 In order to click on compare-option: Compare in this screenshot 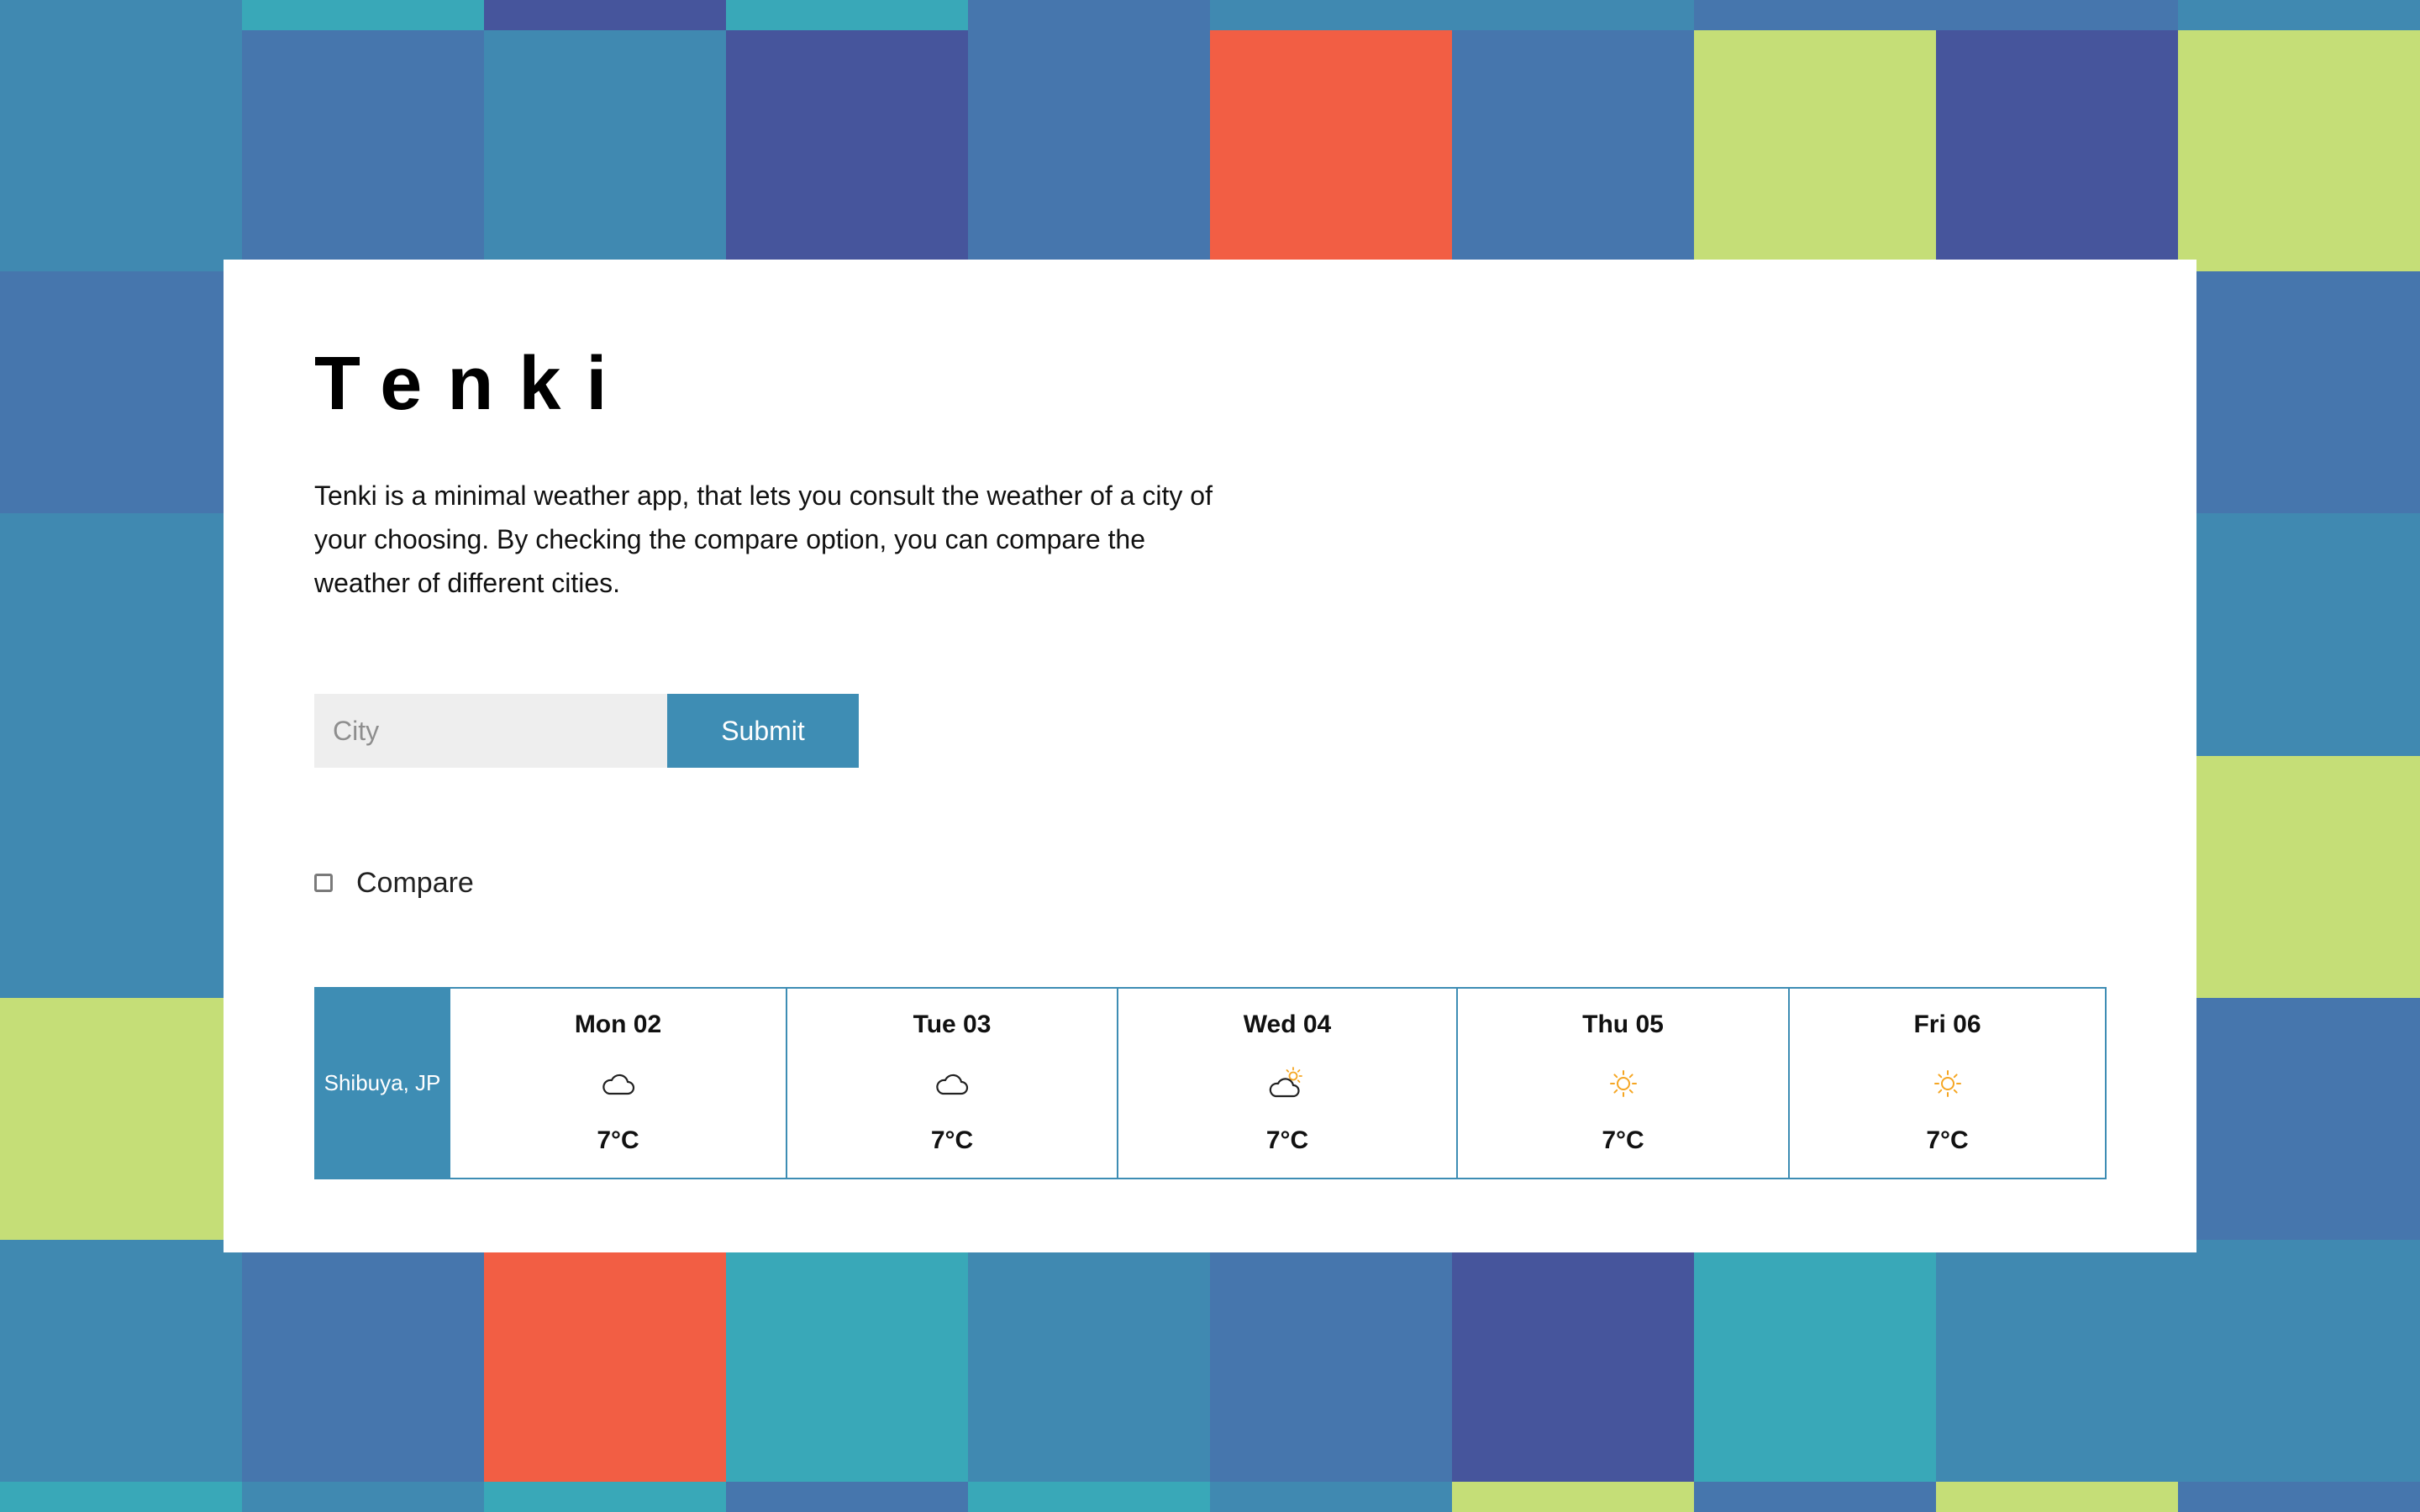, I will do `click(394, 883)`.